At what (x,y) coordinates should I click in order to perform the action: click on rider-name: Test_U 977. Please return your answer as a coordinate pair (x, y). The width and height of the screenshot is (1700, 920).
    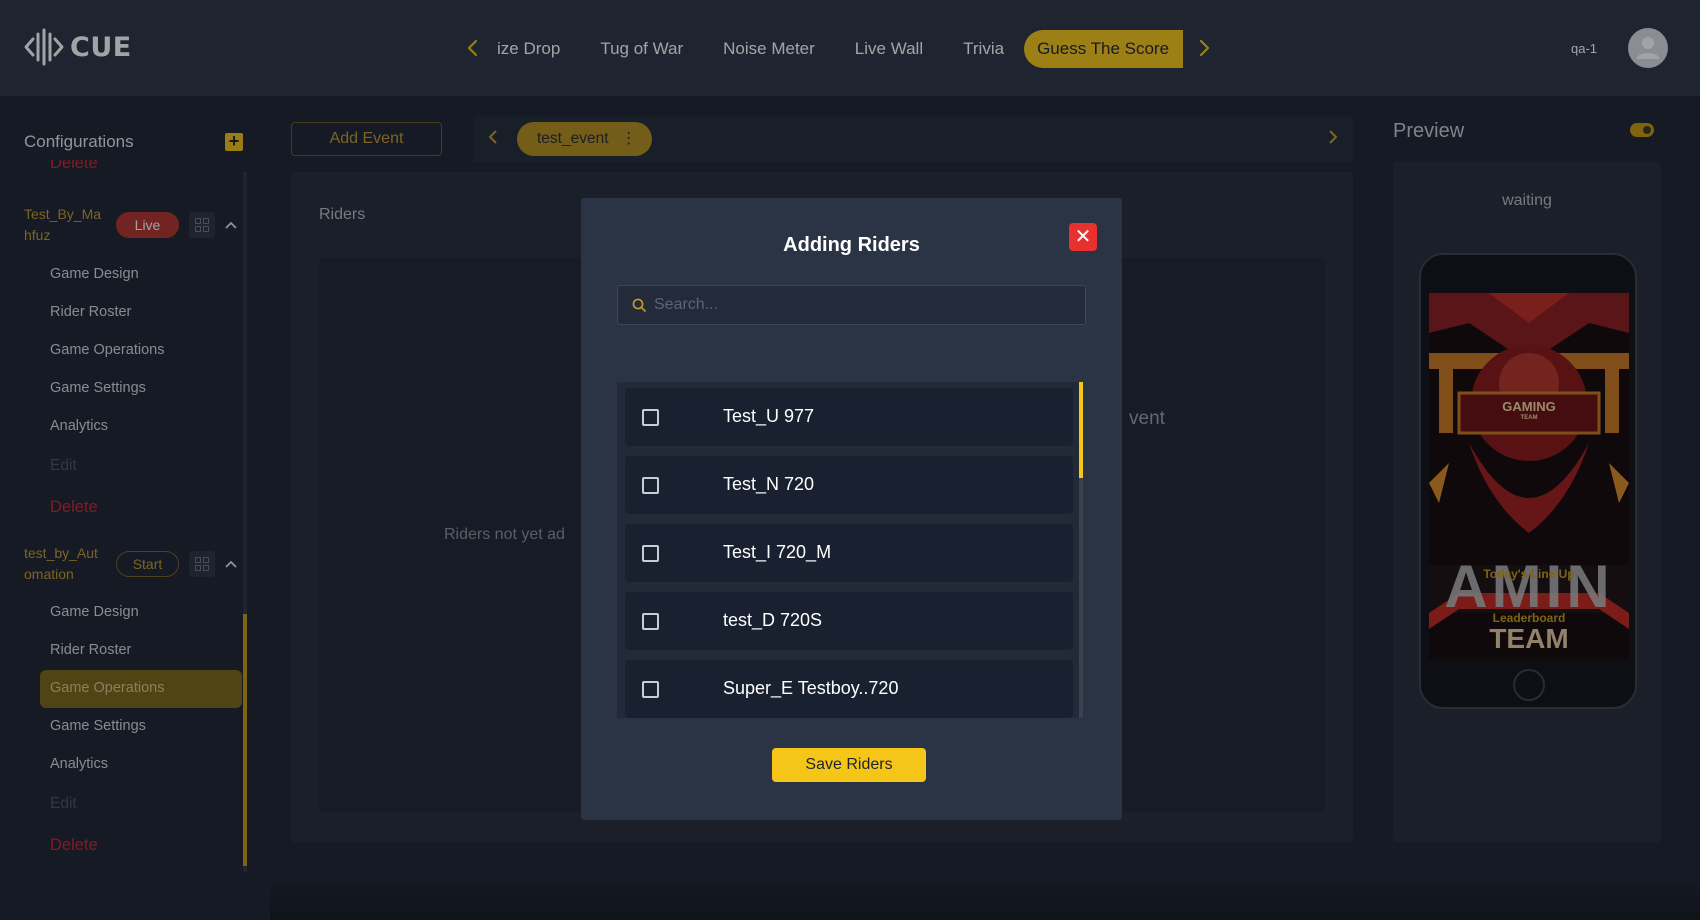
    Looking at the image, I should click on (769, 416).